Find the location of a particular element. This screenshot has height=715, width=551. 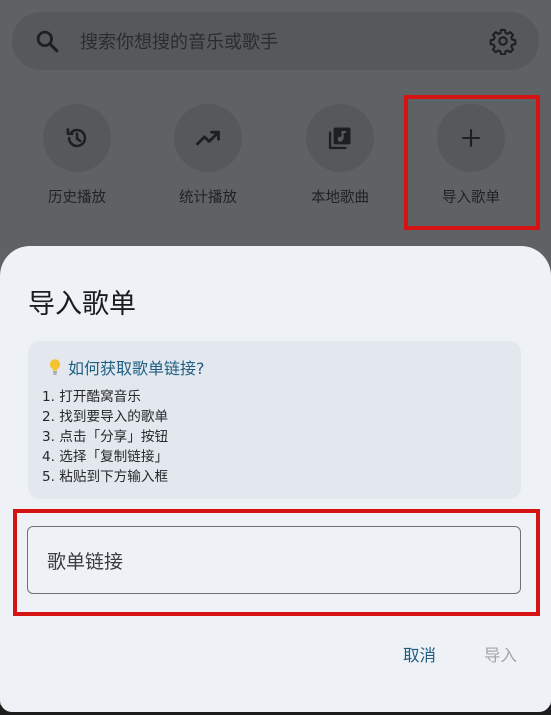

search-input: 搜索你想搜的音乐或歌手 is located at coordinates (284, 41).